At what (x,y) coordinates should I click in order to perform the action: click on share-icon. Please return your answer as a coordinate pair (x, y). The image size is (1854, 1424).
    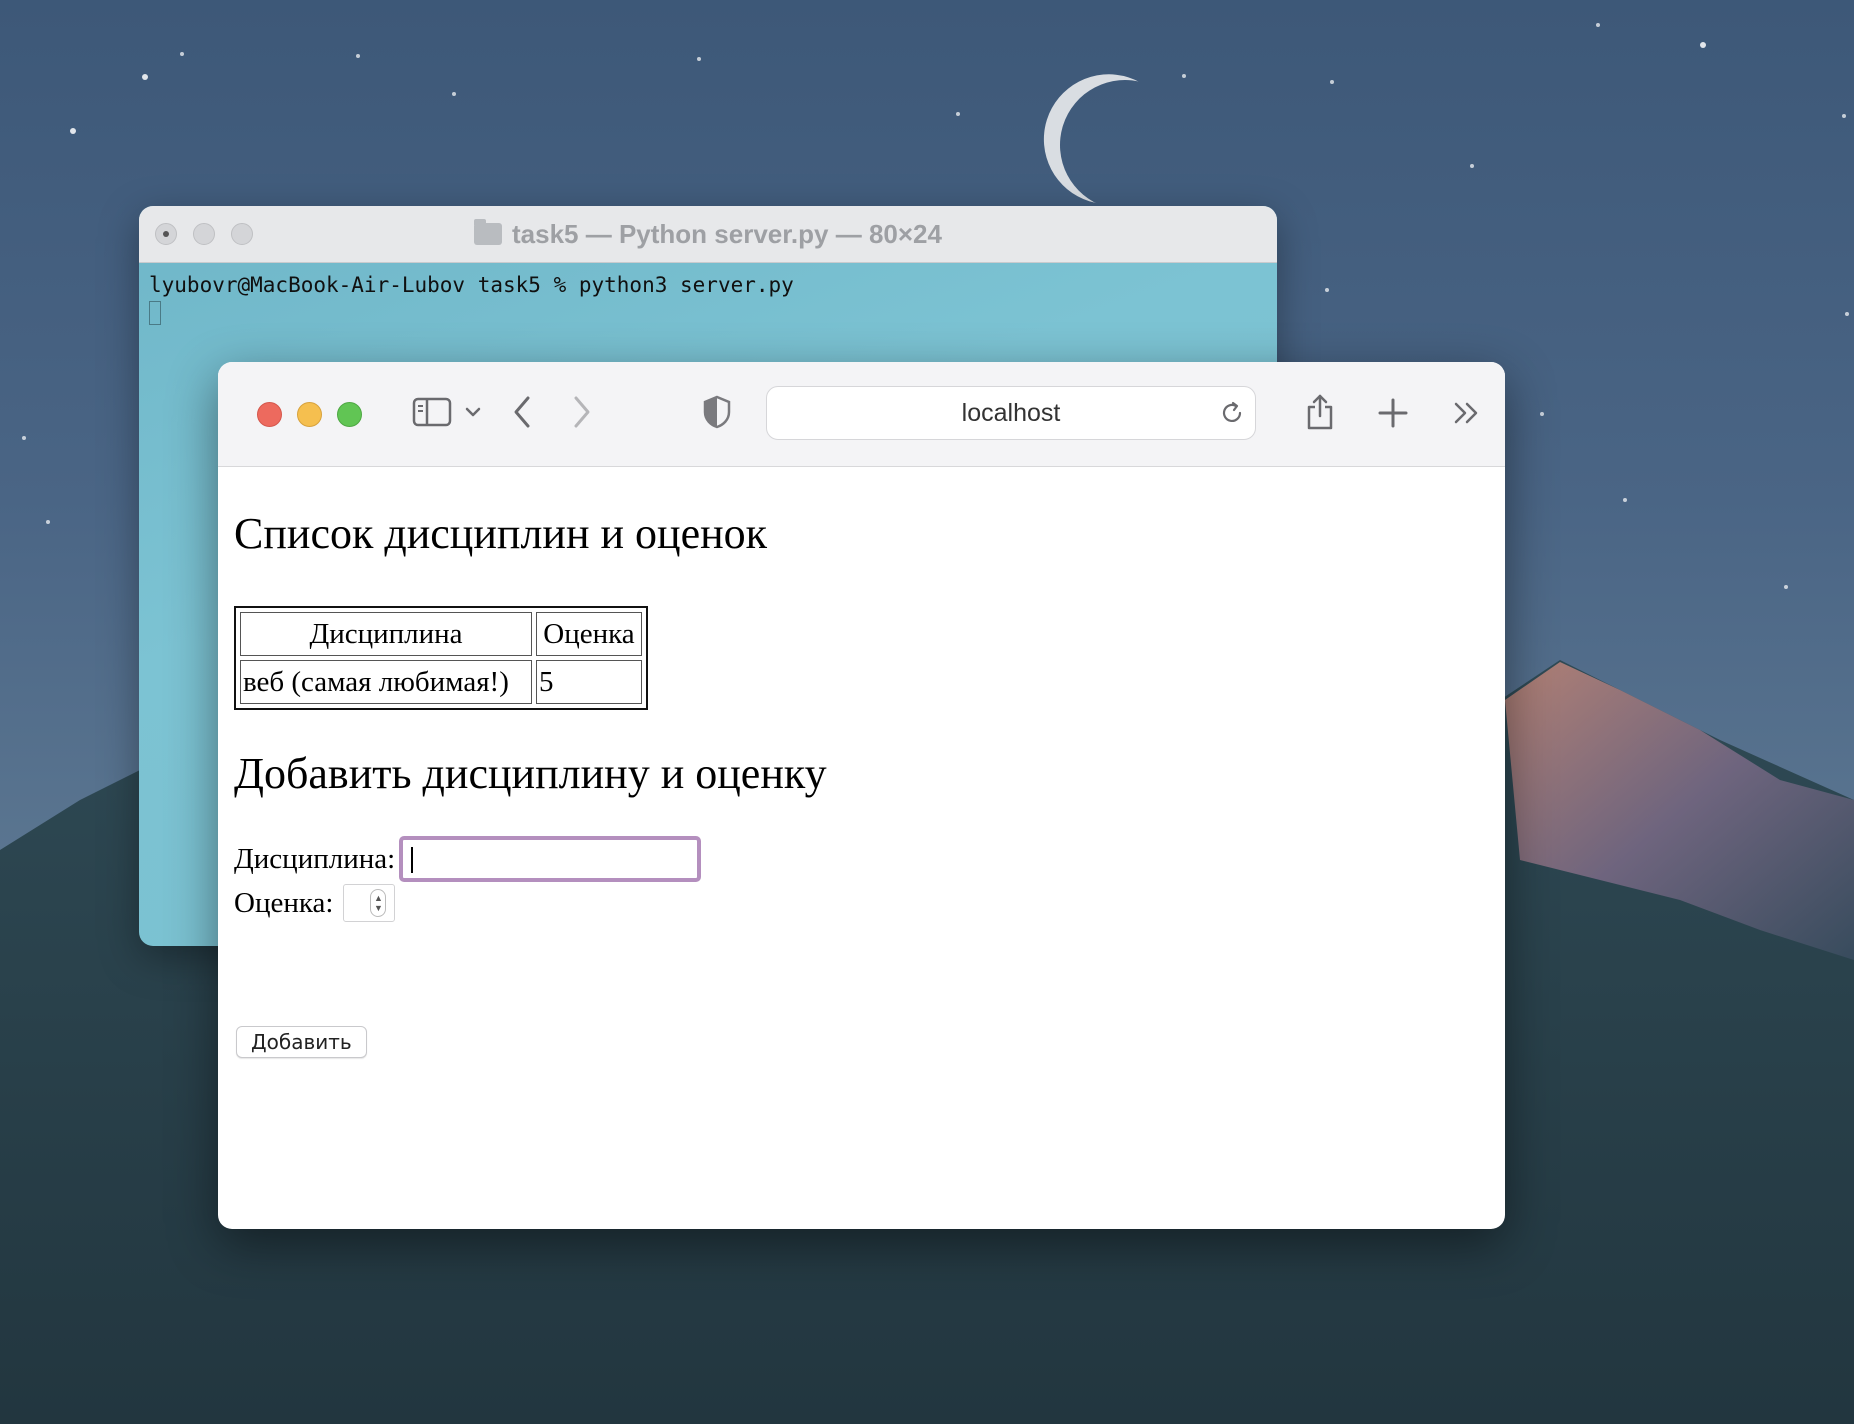
    Looking at the image, I should click on (1320, 412).